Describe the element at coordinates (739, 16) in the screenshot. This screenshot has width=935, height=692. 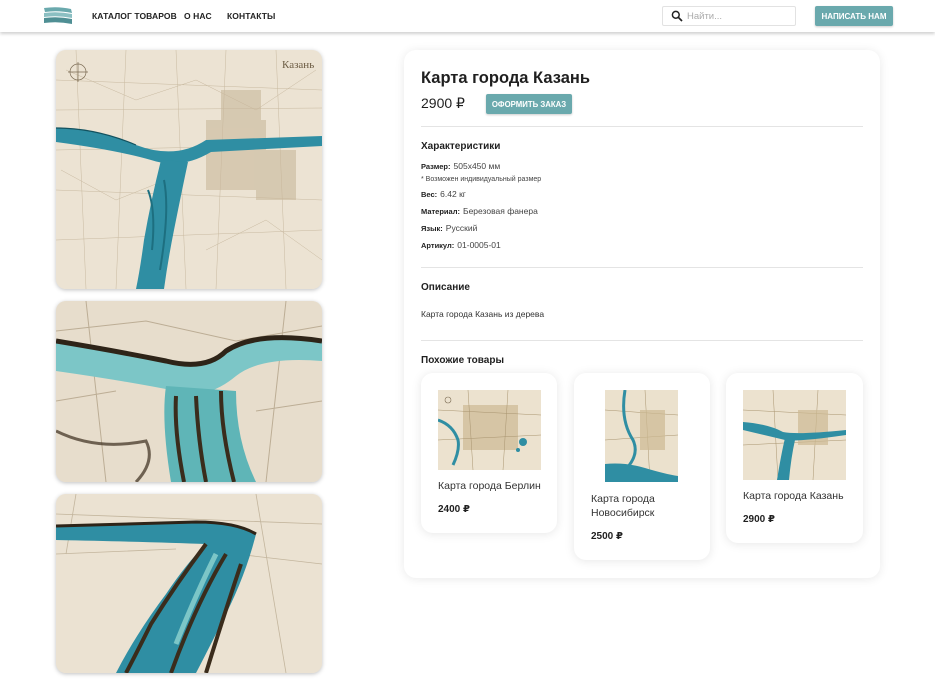
I see `search-input` at that location.